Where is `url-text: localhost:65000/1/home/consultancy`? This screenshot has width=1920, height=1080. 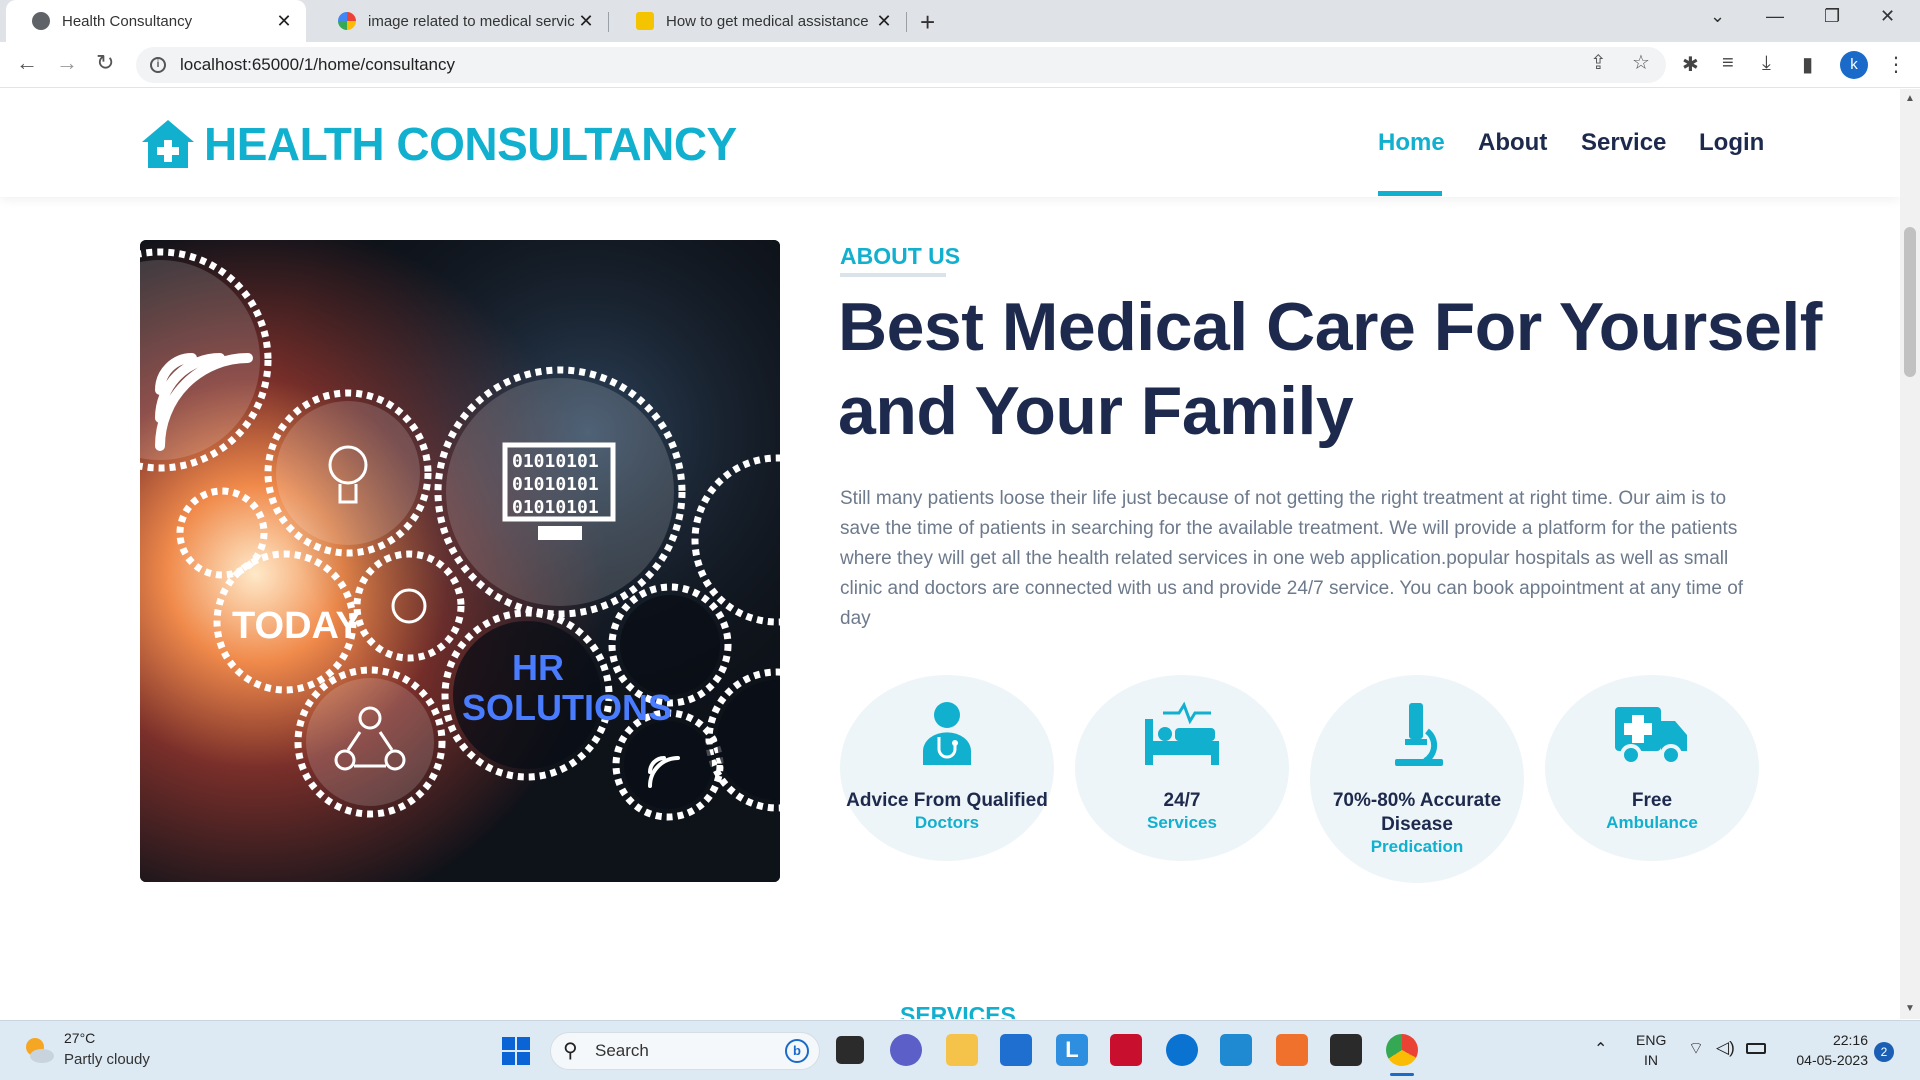 url-text: localhost:65000/1/home/consultancy is located at coordinates (317, 65).